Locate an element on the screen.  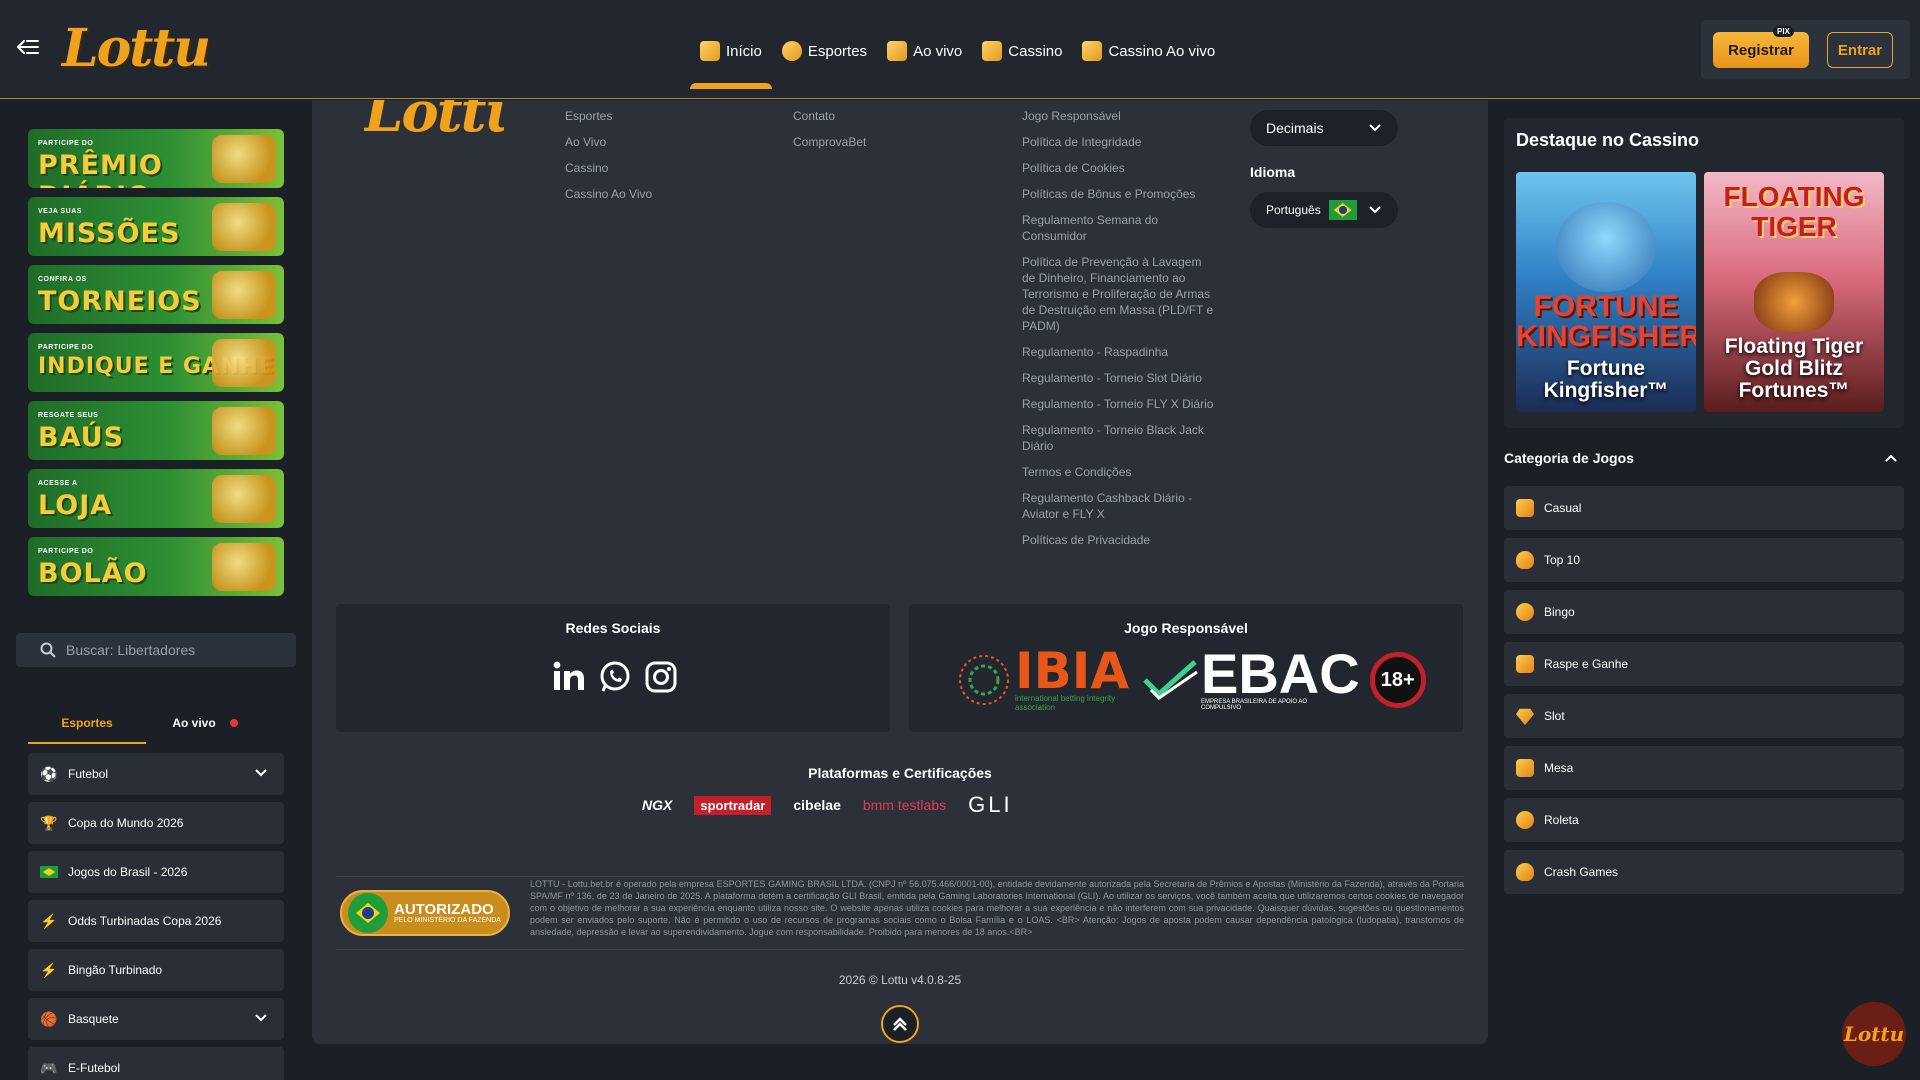
home-icon is located at coordinates (710, 51).